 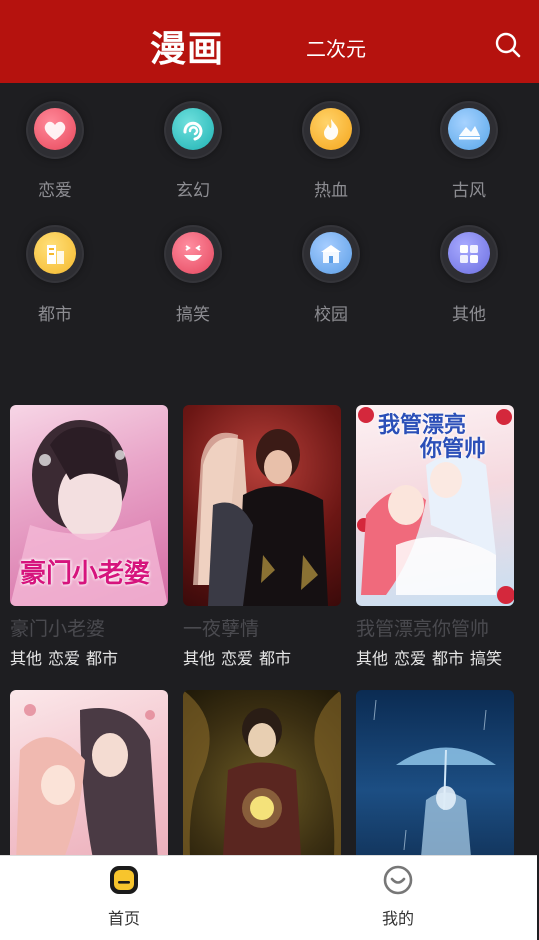 What do you see at coordinates (268, 627) in the screenshot?
I see `comic-title: 一夜孽情` at bounding box center [268, 627].